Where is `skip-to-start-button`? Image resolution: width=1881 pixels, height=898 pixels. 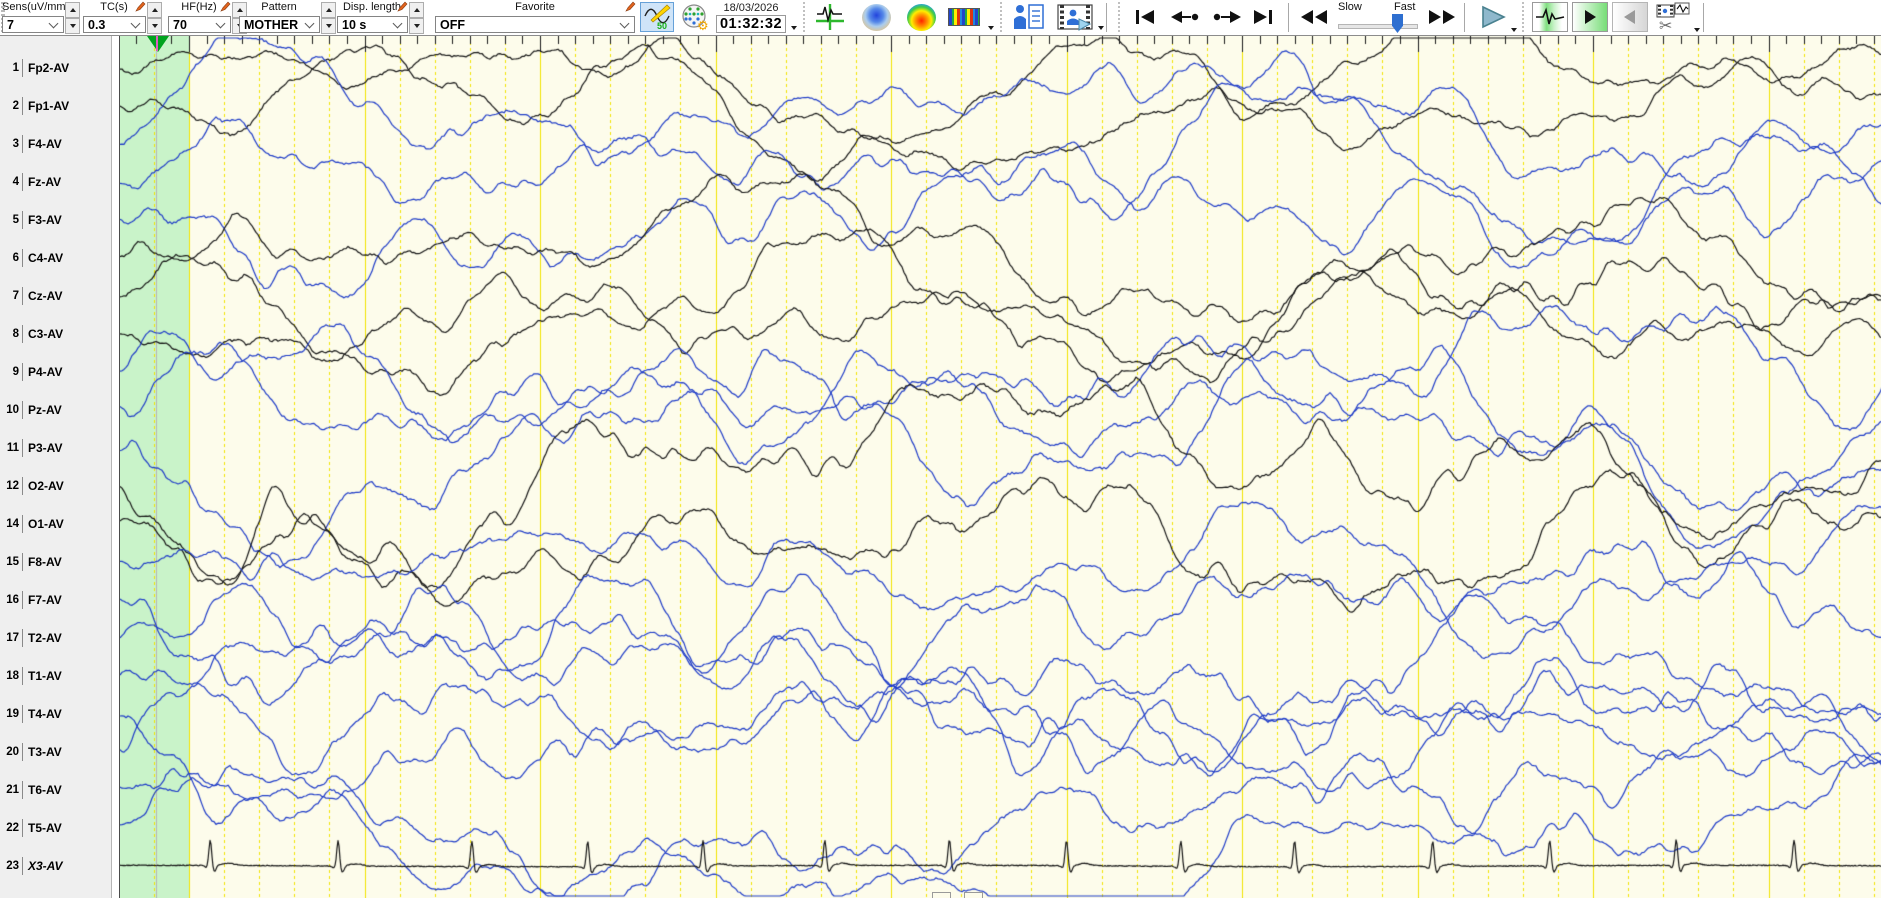
skip-to-start-button is located at coordinates (1145, 17).